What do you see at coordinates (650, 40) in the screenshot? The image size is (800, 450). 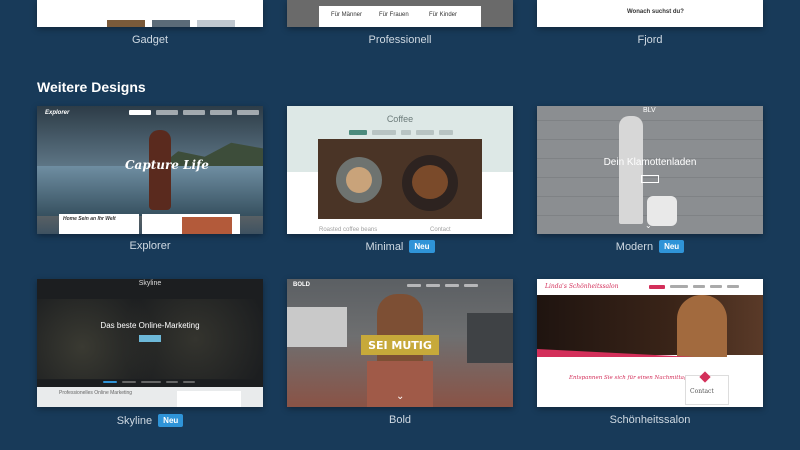 I see `design-caption-fjord: Fjord` at bounding box center [650, 40].